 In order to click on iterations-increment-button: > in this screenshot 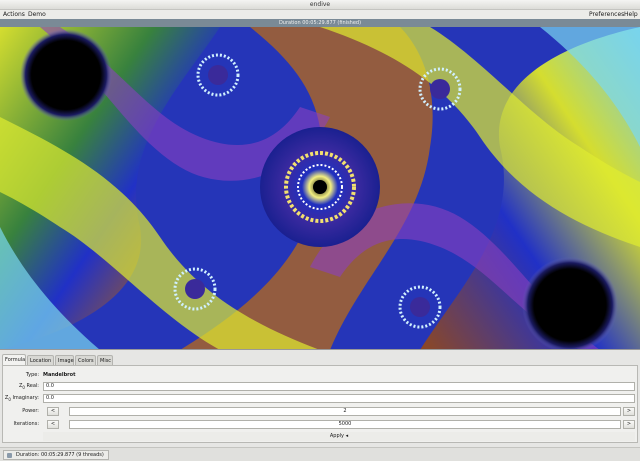, I will do `click(629, 424)`.